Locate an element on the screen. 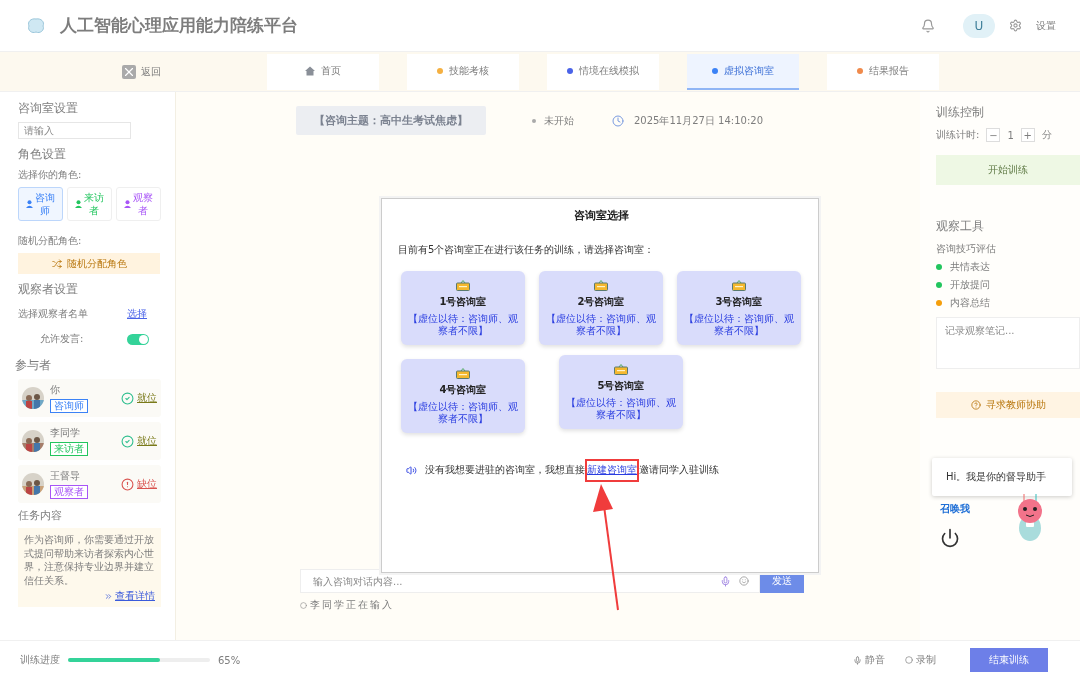 The height and width of the screenshot is (679, 1080). participant-name: 你 is located at coordinates (55, 390).